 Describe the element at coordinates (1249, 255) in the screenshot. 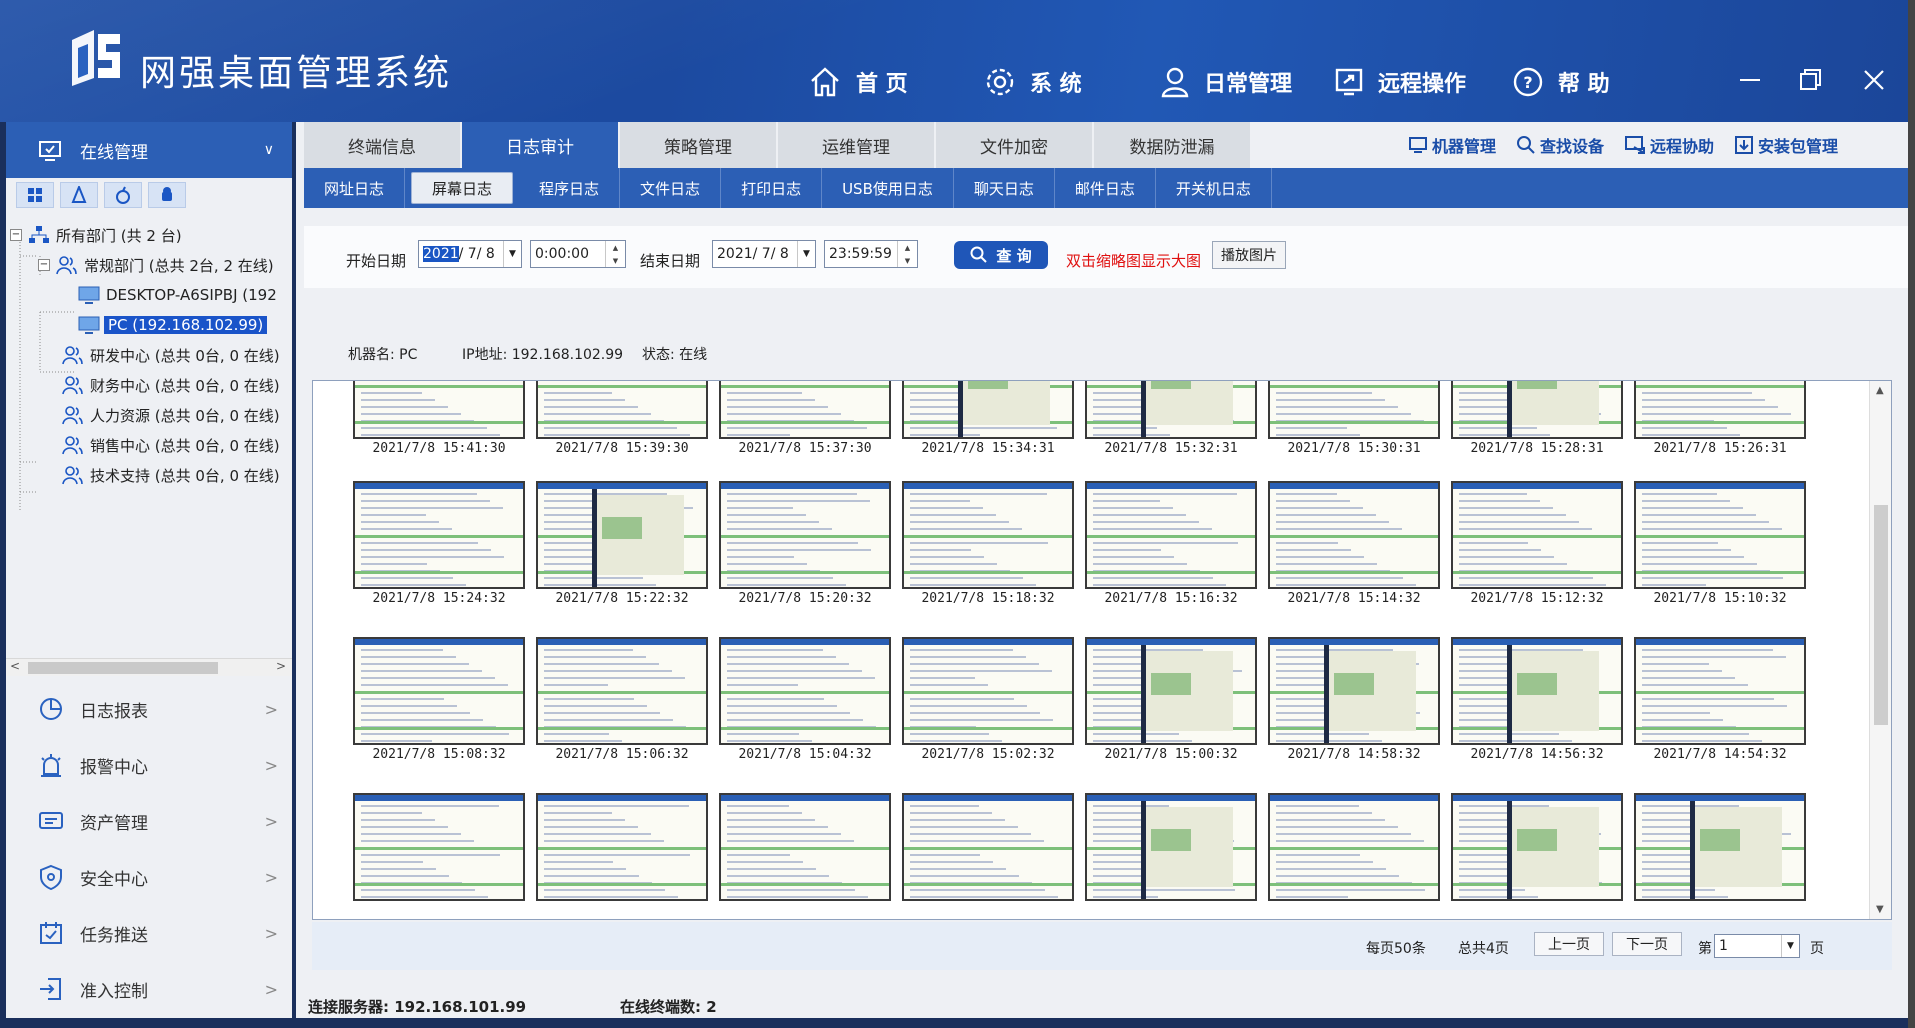

I see `play-images-button: 播放图片` at that location.